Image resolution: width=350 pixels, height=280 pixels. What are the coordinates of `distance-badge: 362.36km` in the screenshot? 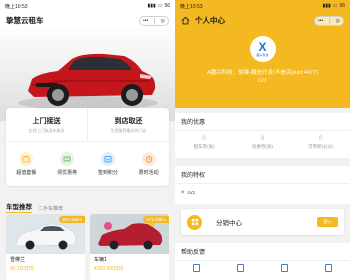 It's located at (72, 219).